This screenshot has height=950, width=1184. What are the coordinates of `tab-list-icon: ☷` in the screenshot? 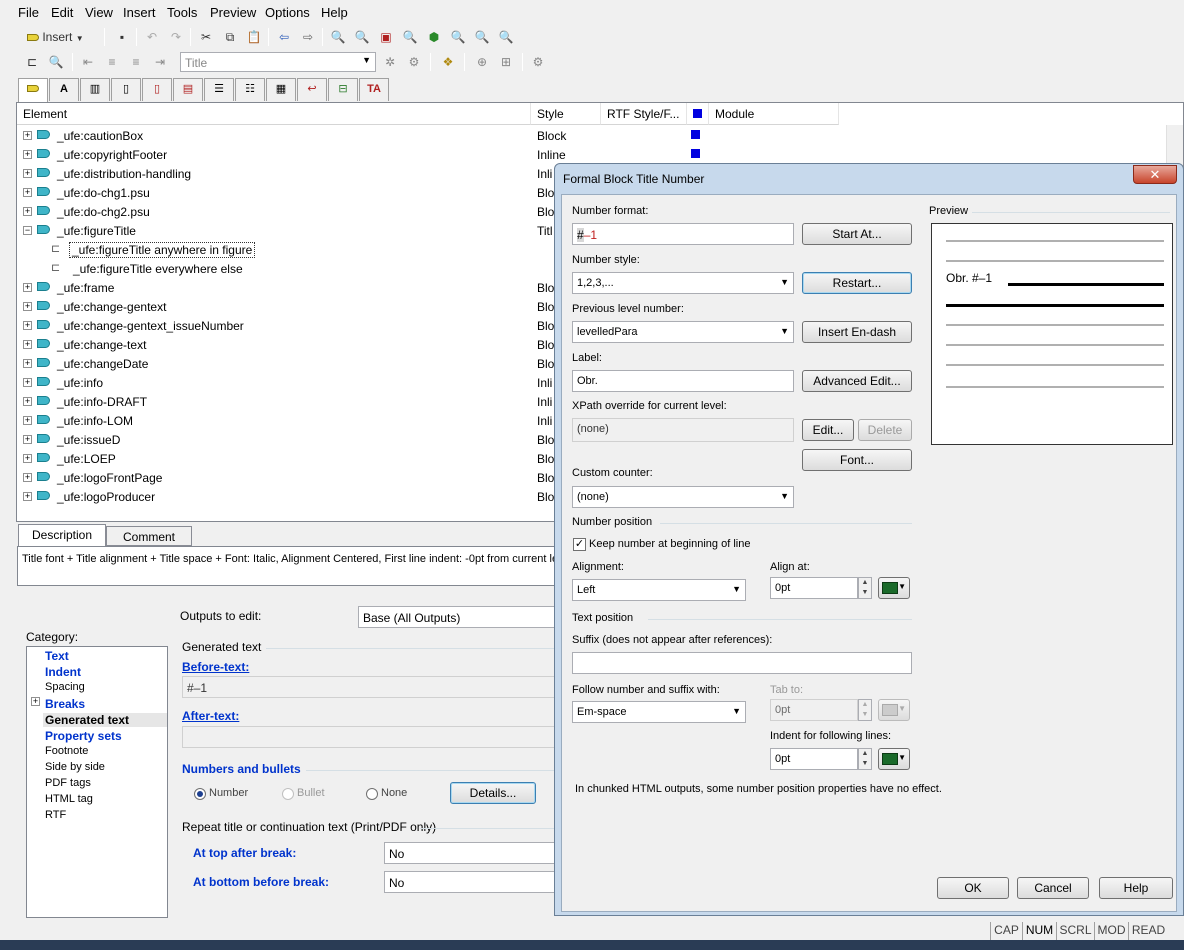 It's located at (250, 89).